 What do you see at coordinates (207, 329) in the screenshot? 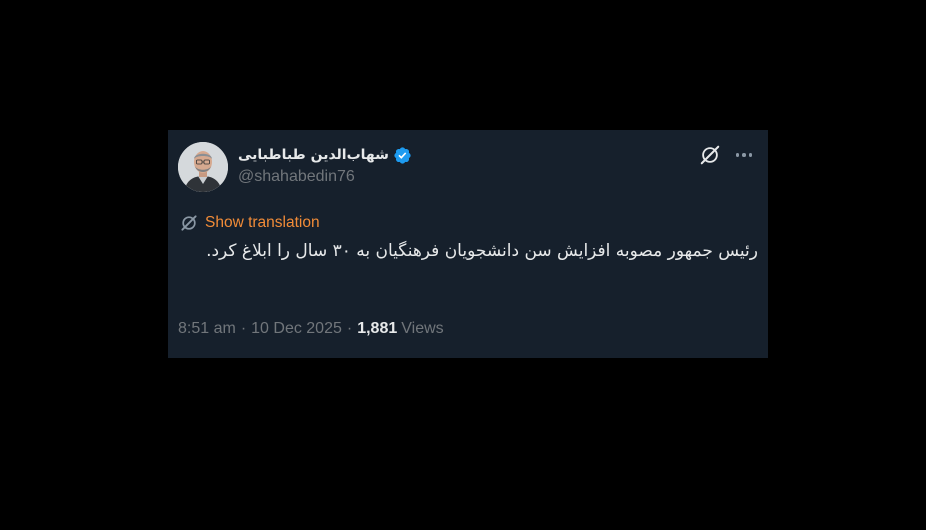
I see `tweet-time: 8:51 am` at bounding box center [207, 329].